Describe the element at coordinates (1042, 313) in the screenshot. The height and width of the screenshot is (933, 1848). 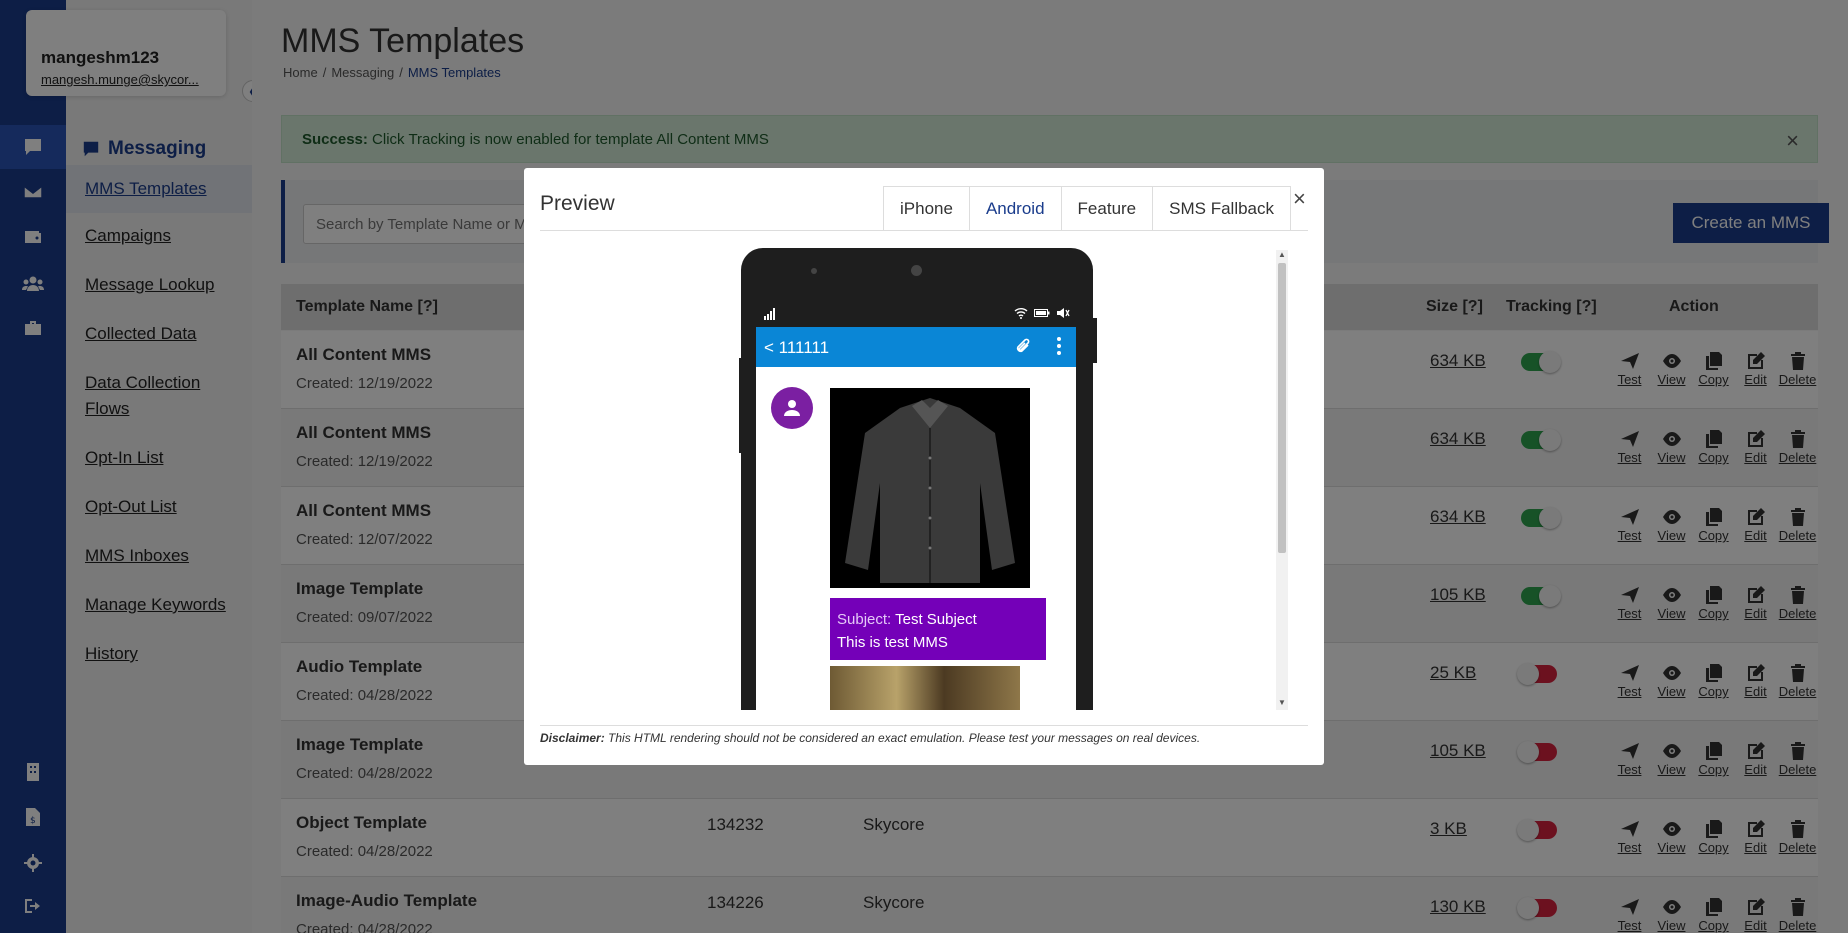
I see `battery-icon` at that location.